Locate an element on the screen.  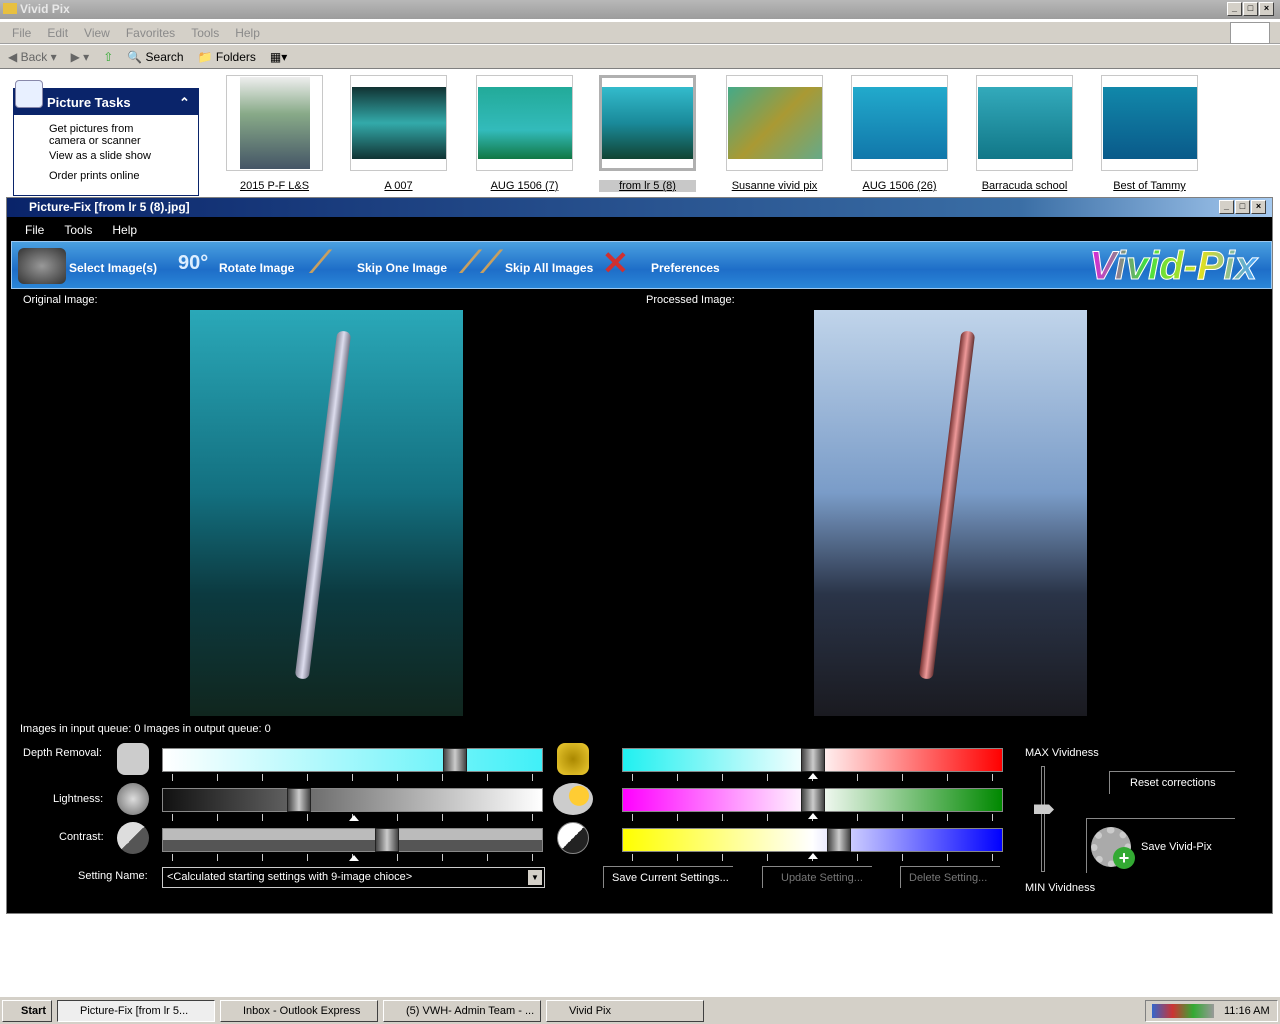
menu-view: View is located at coordinates (97, 34).